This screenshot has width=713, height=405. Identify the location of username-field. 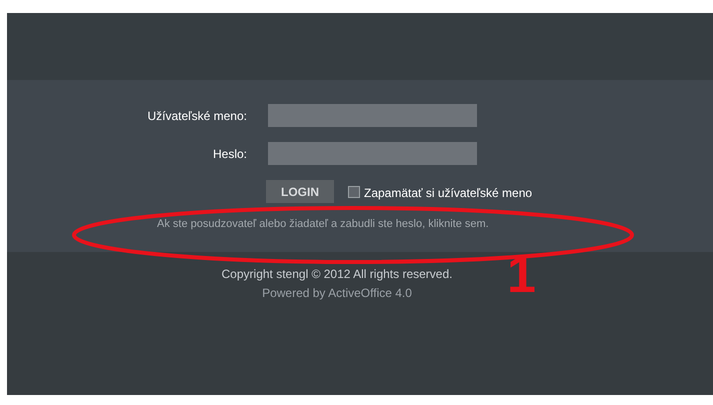
(372, 115).